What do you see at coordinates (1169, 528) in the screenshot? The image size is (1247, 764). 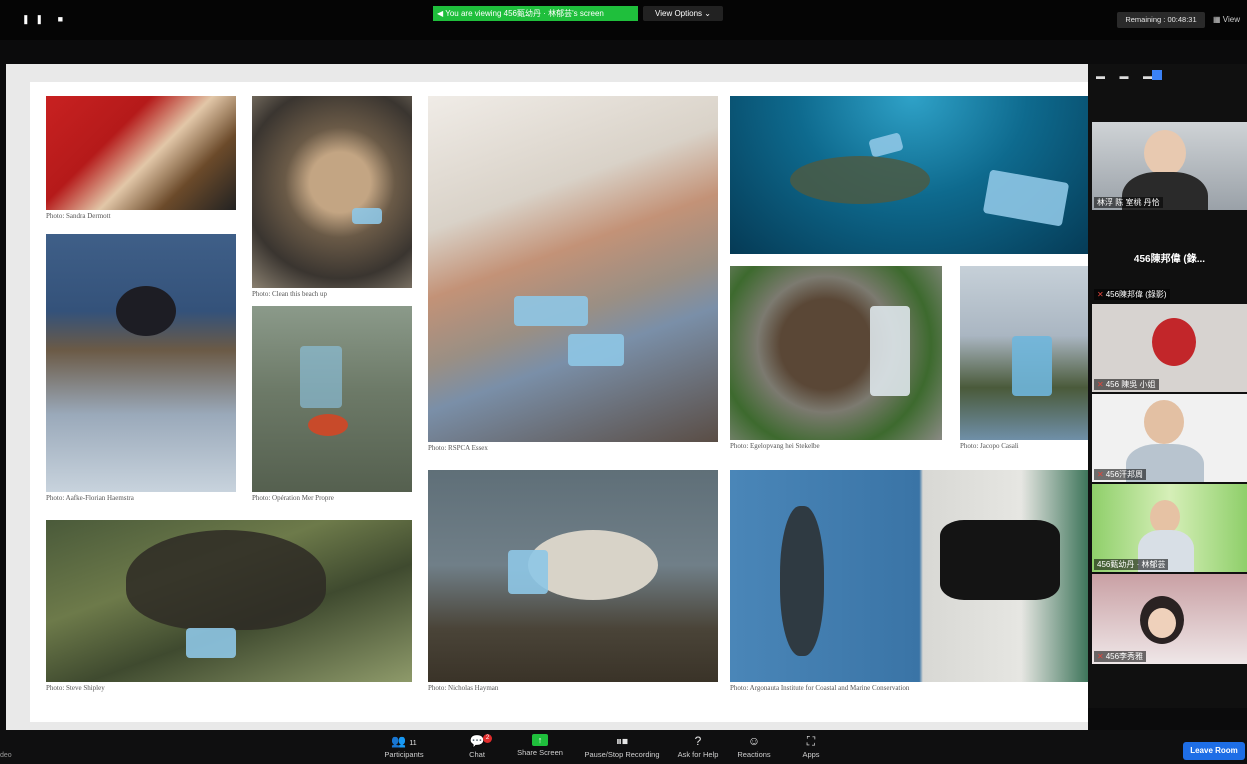 I see `video-tile: 456甄幼丹 · 林郁芸` at bounding box center [1169, 528].